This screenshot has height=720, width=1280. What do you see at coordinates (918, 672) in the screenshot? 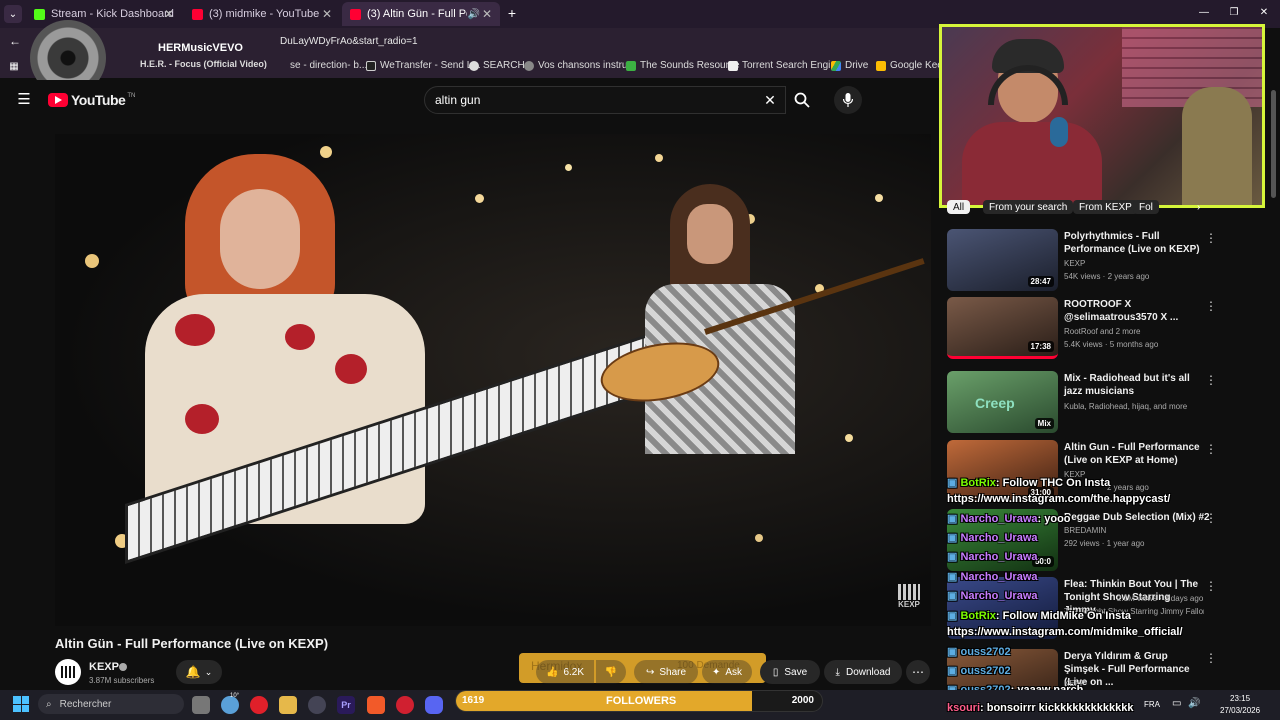
I see `more-actions-button: ⋯` at bounding box center [918, 672].